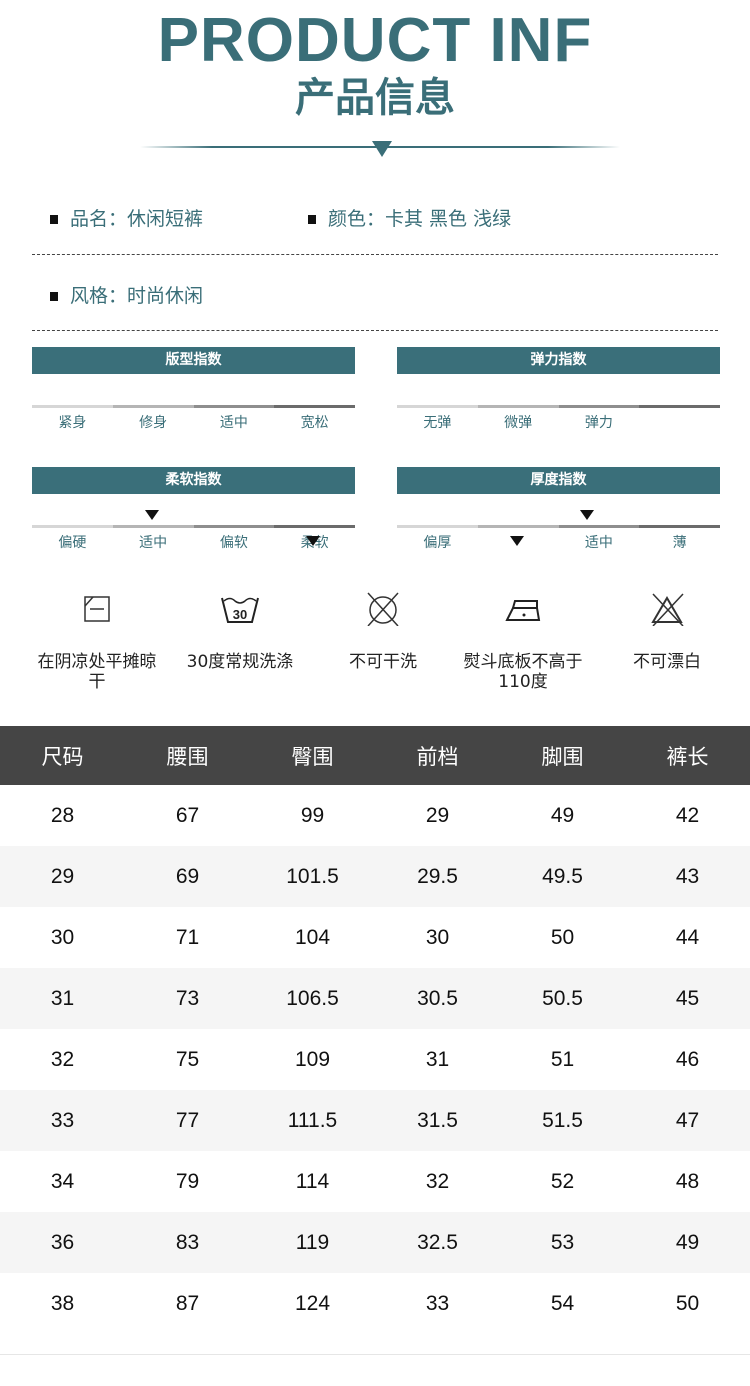  What do you see at coordinates (312, 1059) in the screenshot?
I see `table-cell: 109` at bounding box center [312, 1059].